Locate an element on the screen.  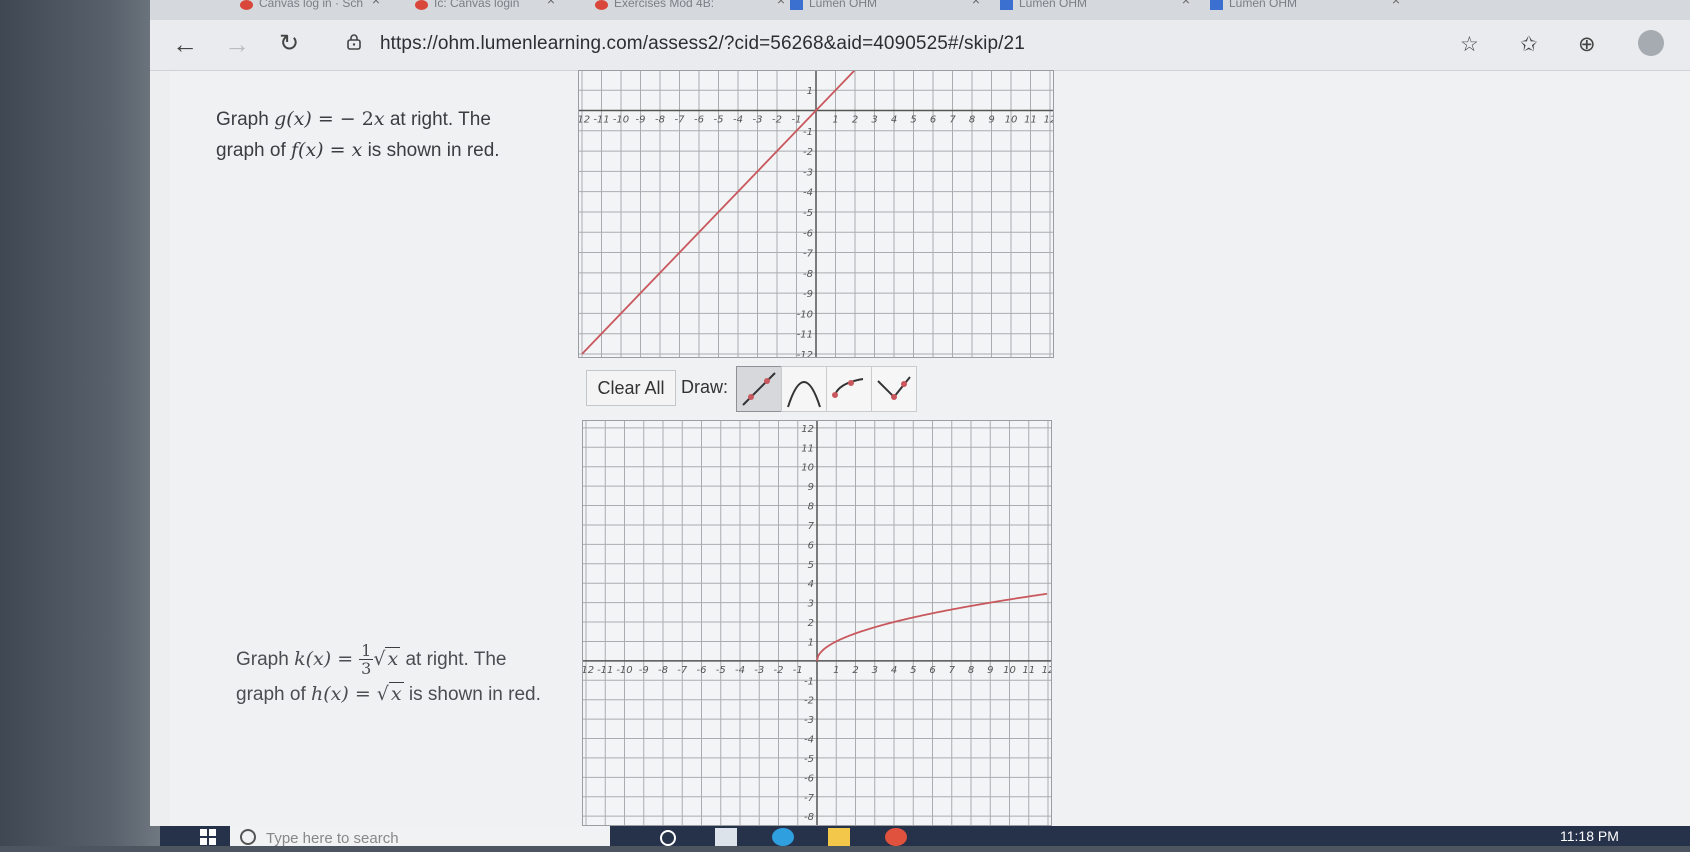
sqrt-tool-button is located at coordinates (849, 389).